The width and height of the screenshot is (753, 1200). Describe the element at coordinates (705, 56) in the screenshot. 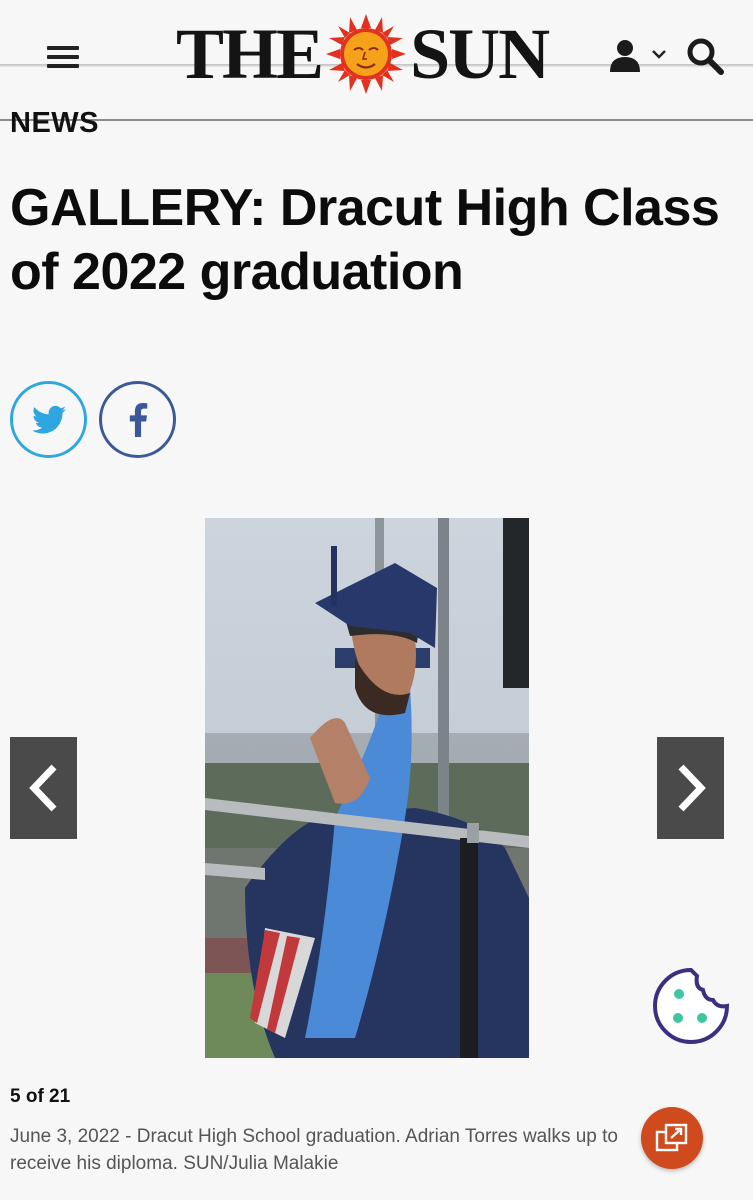

I see `search-icon` at that location.